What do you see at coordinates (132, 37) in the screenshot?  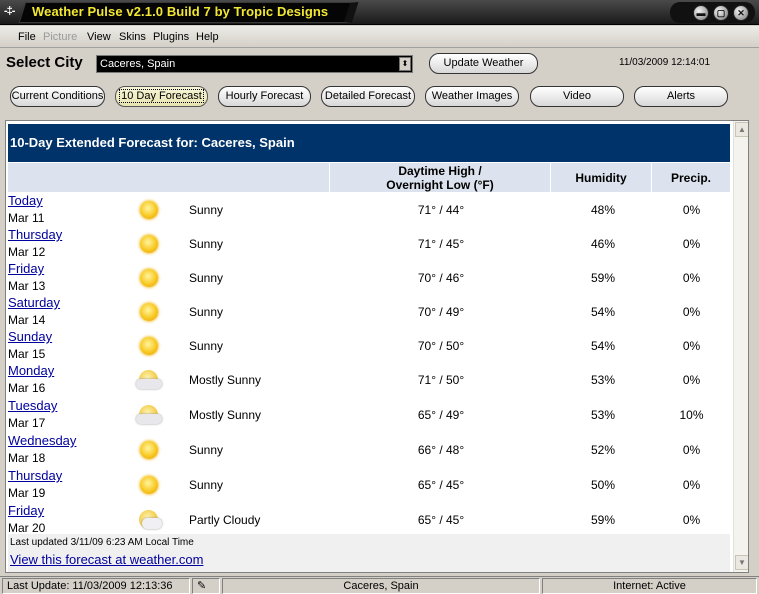 I see `menu-skins: Skins` at bounding box center [132, 37].